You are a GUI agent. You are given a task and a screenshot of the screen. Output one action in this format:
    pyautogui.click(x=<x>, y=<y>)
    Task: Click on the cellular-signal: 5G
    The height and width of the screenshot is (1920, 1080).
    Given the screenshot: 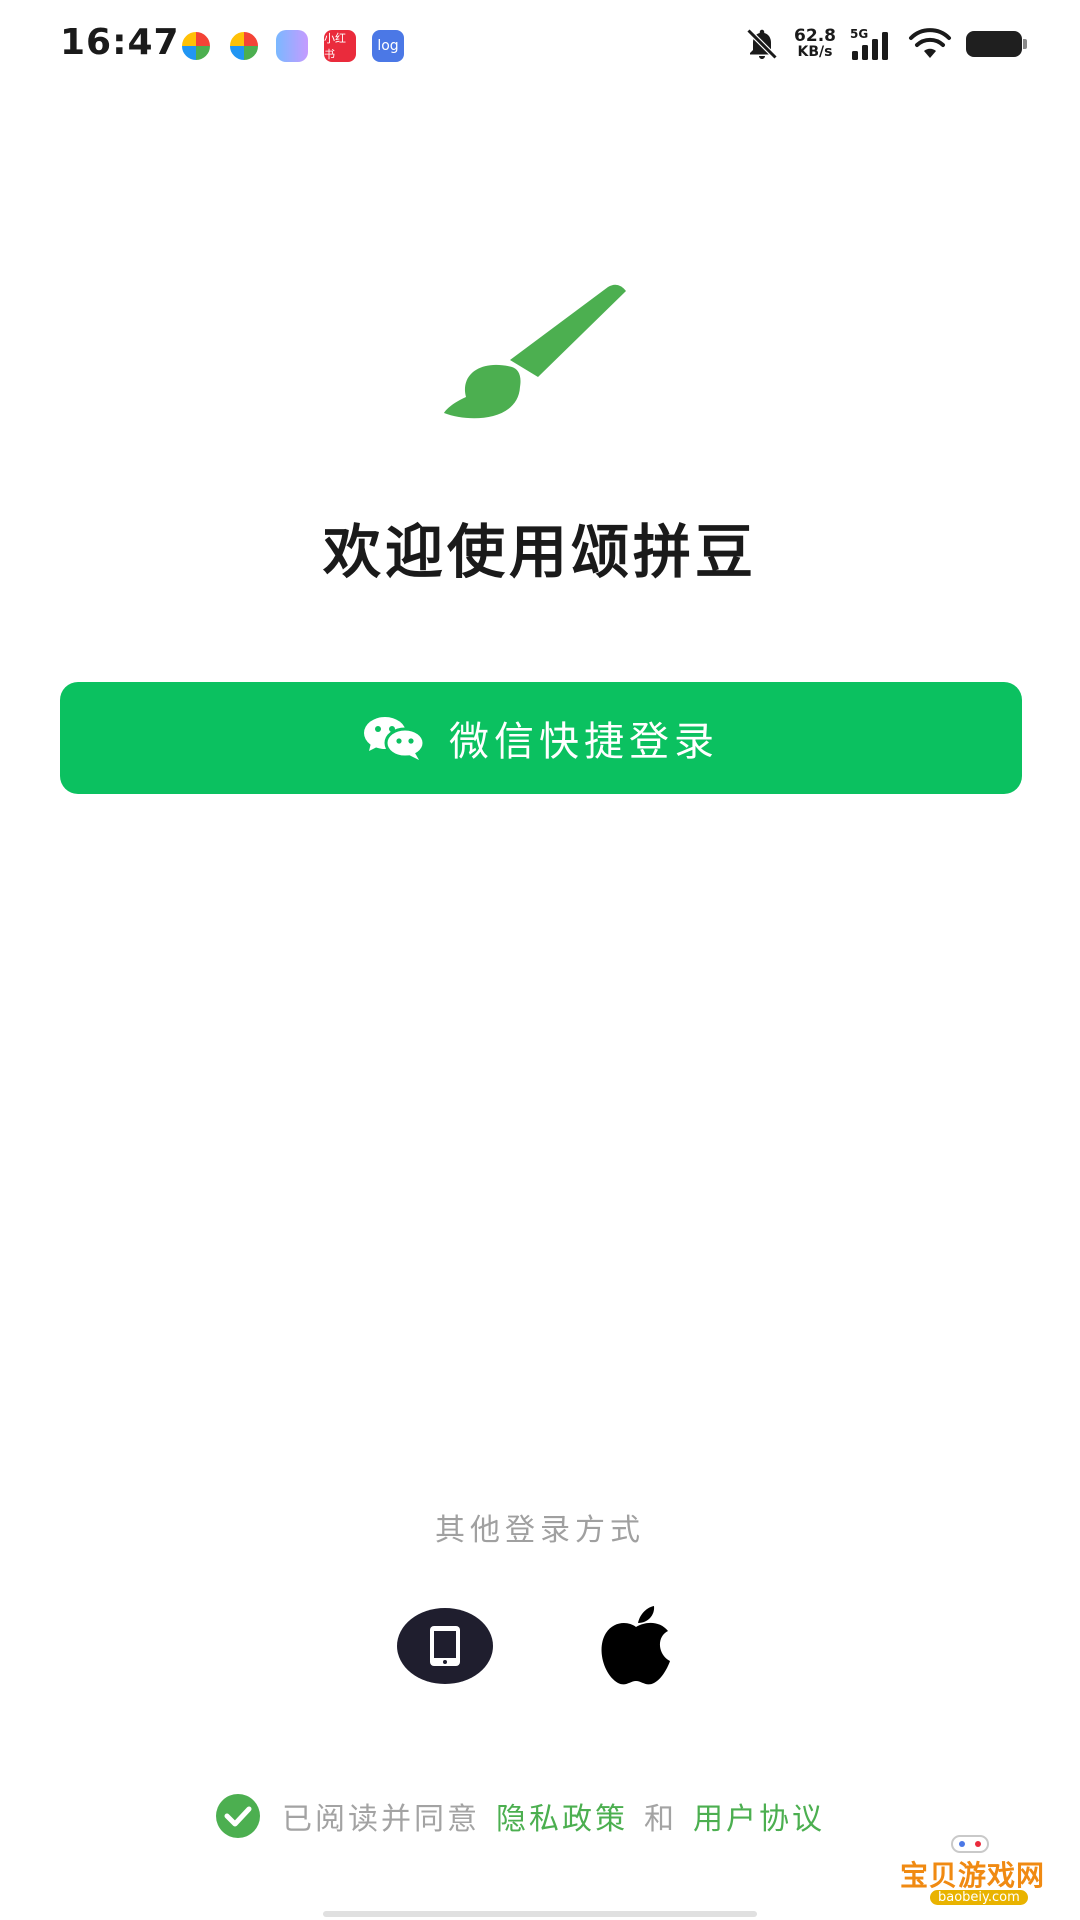 What is the action you would take?
    pyautogui.click(x=872, y=44)
    